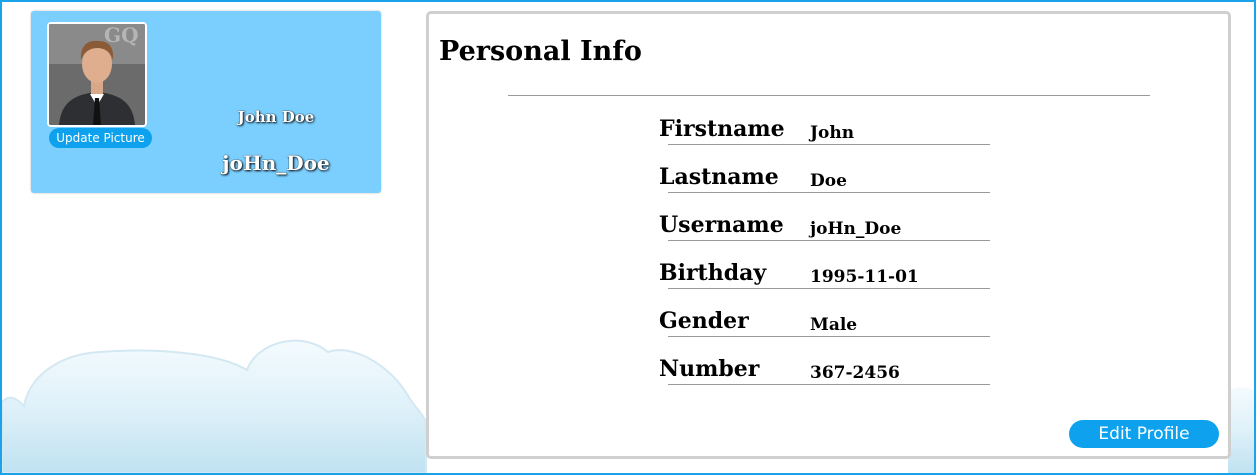 The image size is (1256, 475). Describe the element at coordinates (540, 51) in the screenshot. I see `page-title: Personal Info` at that location.